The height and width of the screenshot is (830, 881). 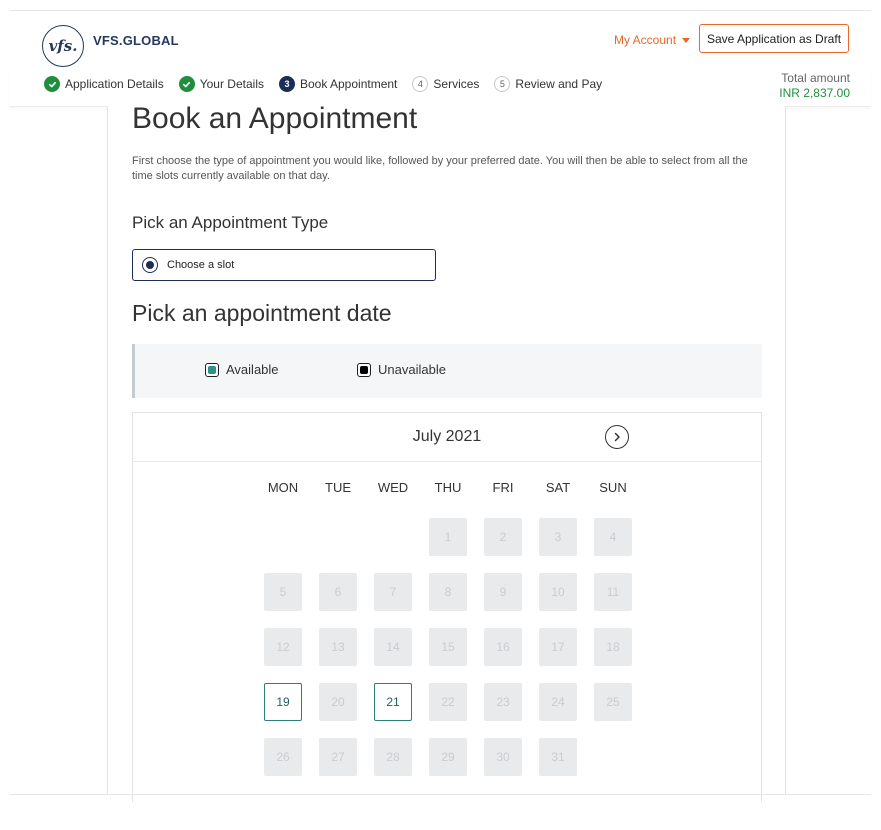 I want to click on calendar-day-11: 11, so click(x=613, y=592).